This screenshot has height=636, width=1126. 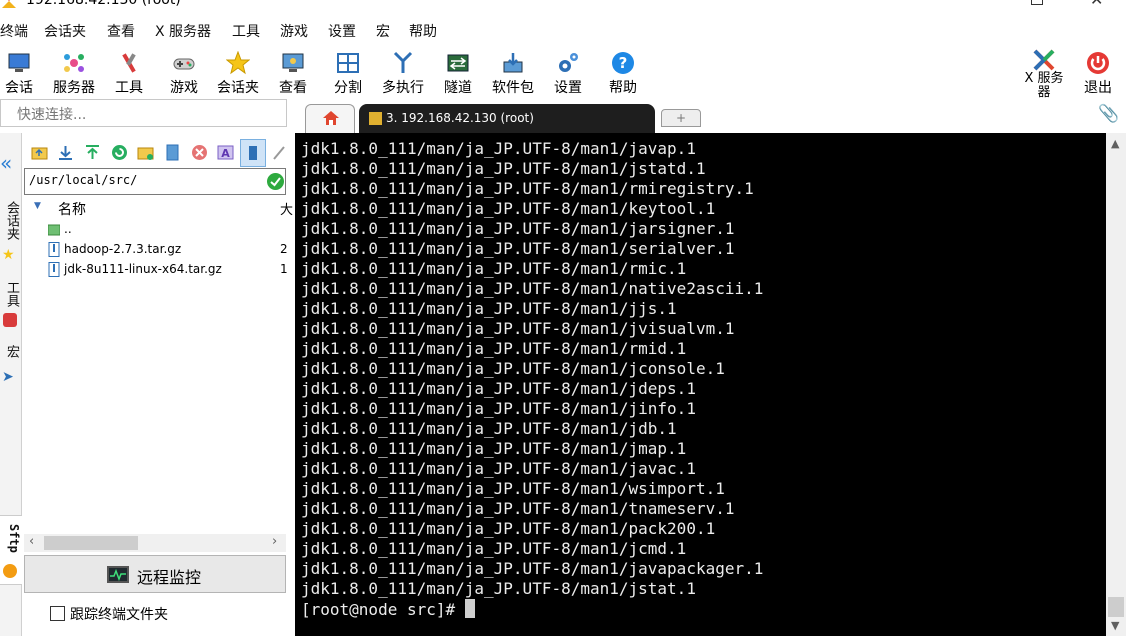 What do you see at coordinates (383, 32) in the screenshot?
I see `menu-macros: 宏` at bounding box center [383, 32].